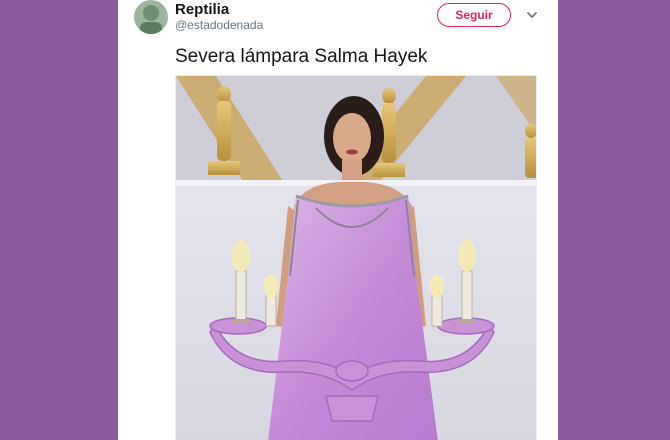  I want to click on avatar, so click(151, 17).